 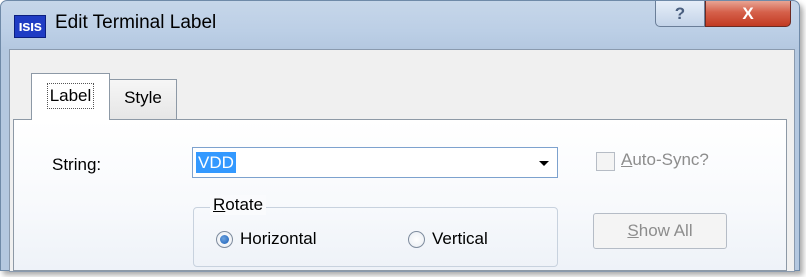 What do you see at coordinates (136, 22) in the screenshot?
I see `window-title: Edit Terminal Label` at bounding box center [136, 22].